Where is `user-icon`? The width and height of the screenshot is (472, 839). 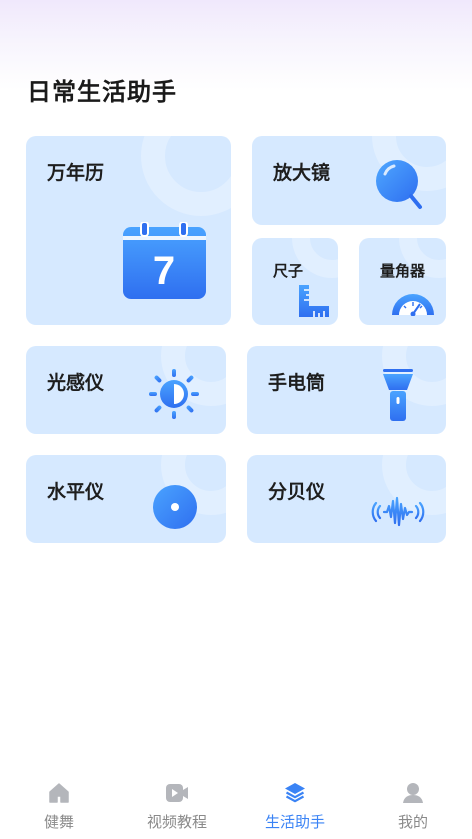
user-icon is located at coordinates (413, 793).